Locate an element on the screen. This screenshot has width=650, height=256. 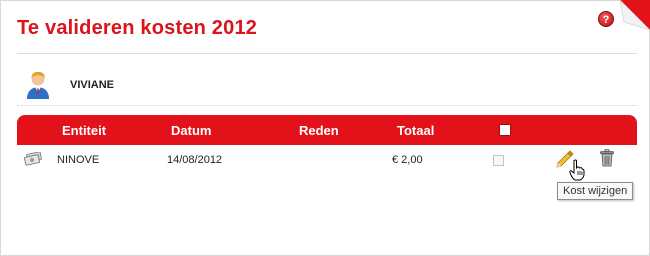
page-title: Te valideren kosten 2012 is located at coordinates (137, 28).